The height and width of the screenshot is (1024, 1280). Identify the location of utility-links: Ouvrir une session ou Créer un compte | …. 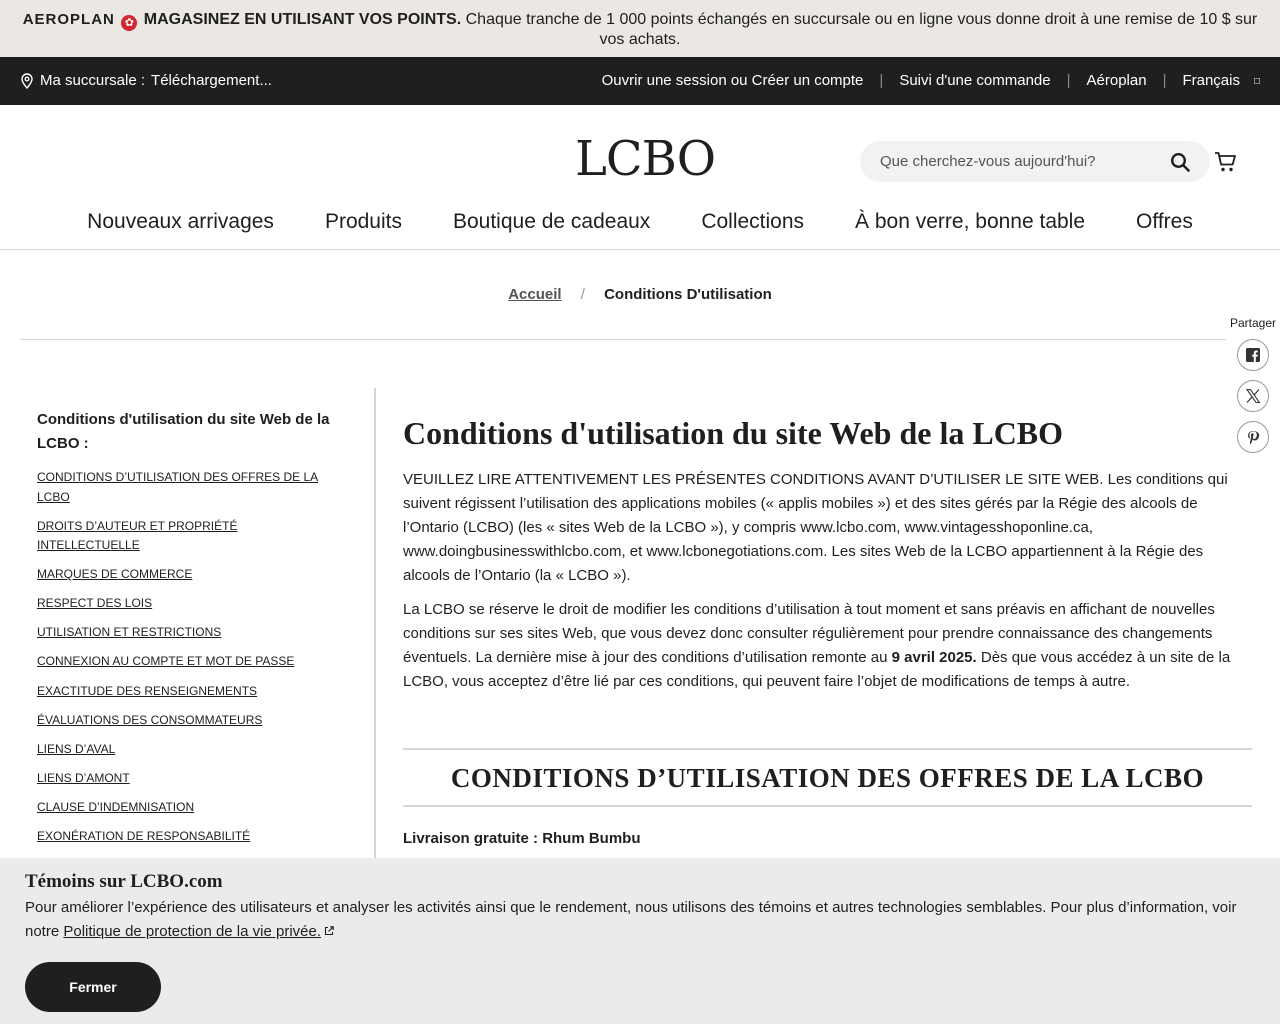
(931, 80).